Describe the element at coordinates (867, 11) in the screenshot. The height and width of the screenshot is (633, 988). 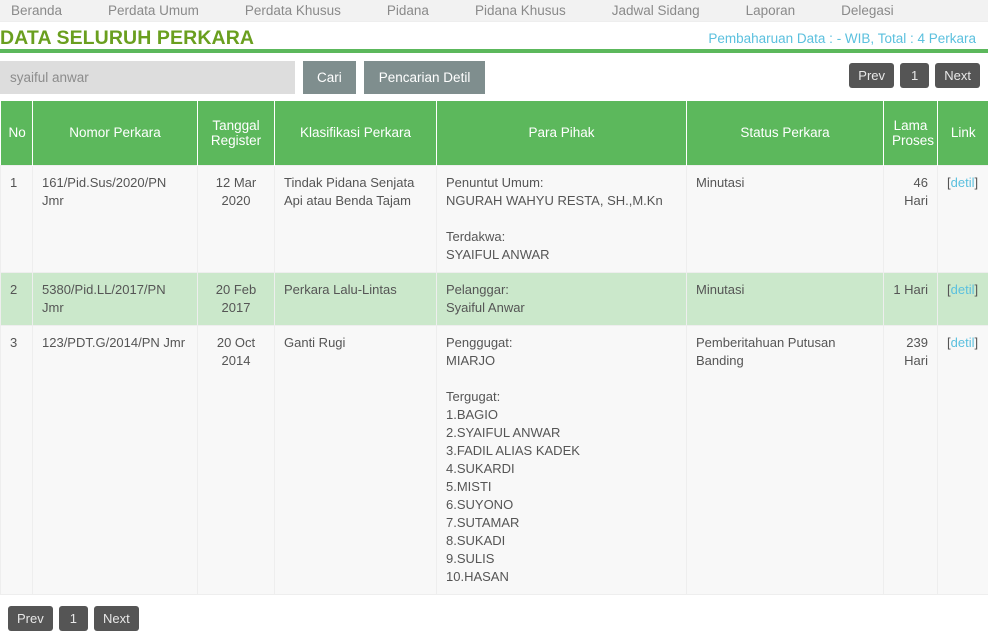
I see `nav-delegasi: Delegasi` at that location.